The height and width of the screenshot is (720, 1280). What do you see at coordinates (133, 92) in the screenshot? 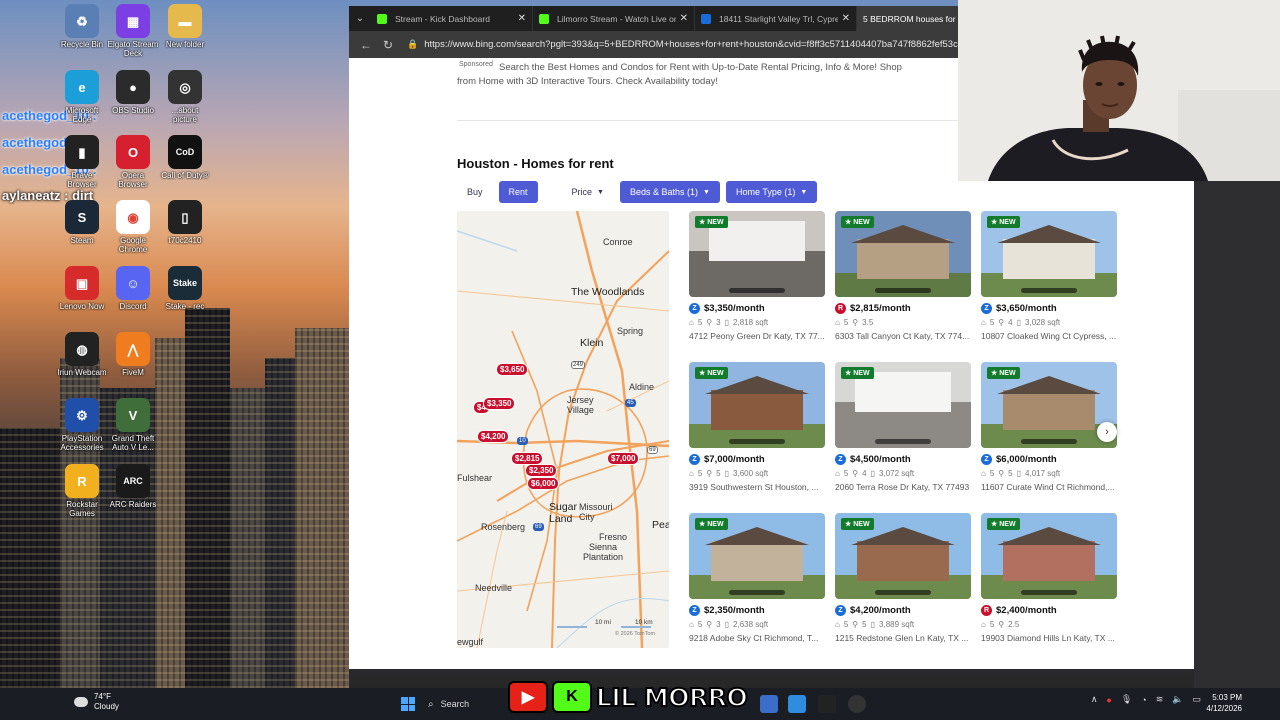
I see `desktop-icon: ● OBS Studio` at bounding box center [133, 92].